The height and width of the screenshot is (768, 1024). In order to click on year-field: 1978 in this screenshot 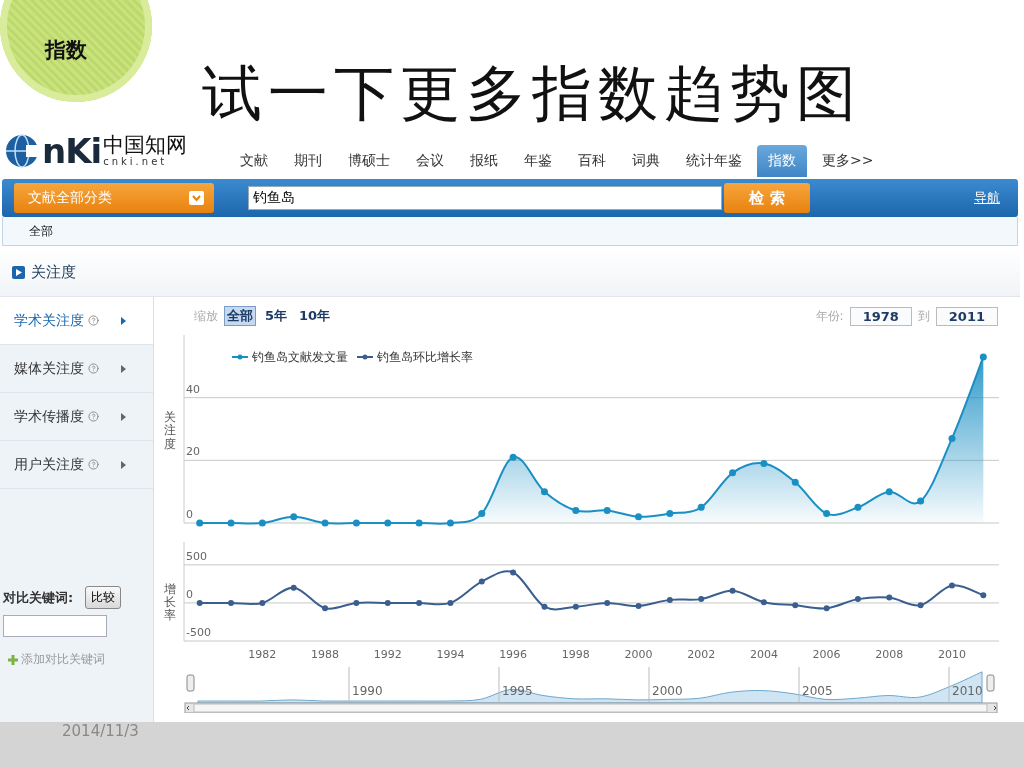, I will do `click(880, 316)`.